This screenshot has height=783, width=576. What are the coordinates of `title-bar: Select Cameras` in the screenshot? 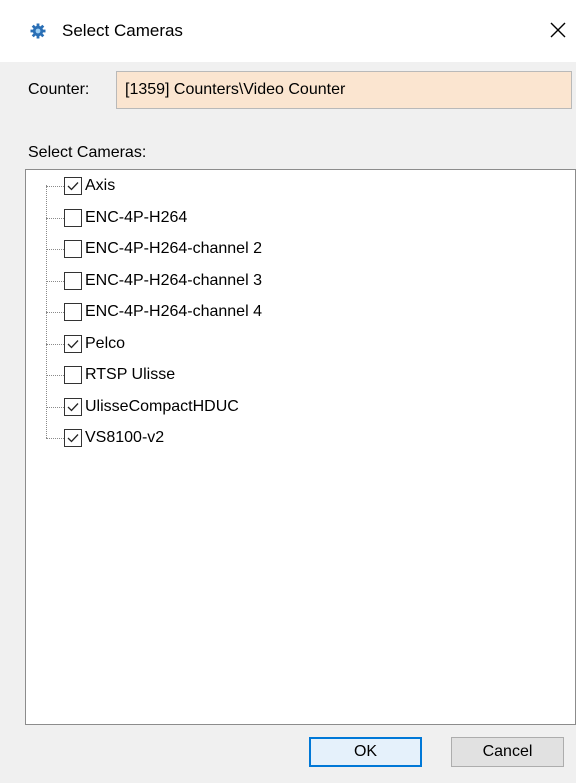 It's located at (288, 31).